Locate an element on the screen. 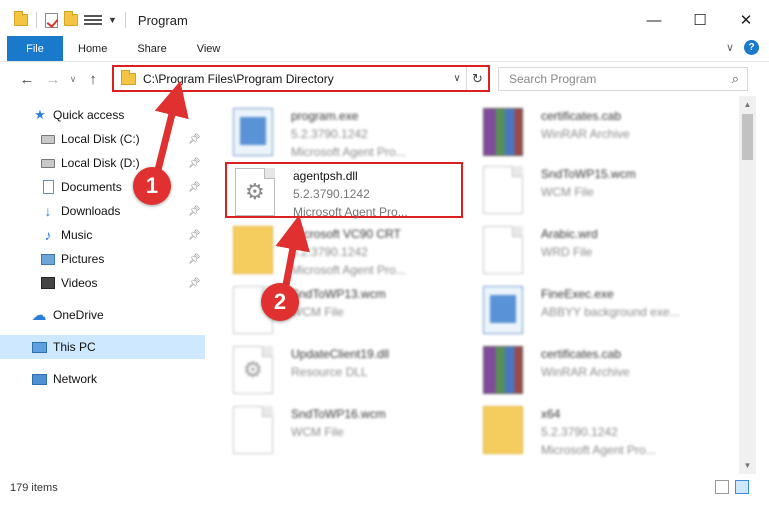  tab-home: Home is located at coordinates (92, 48).